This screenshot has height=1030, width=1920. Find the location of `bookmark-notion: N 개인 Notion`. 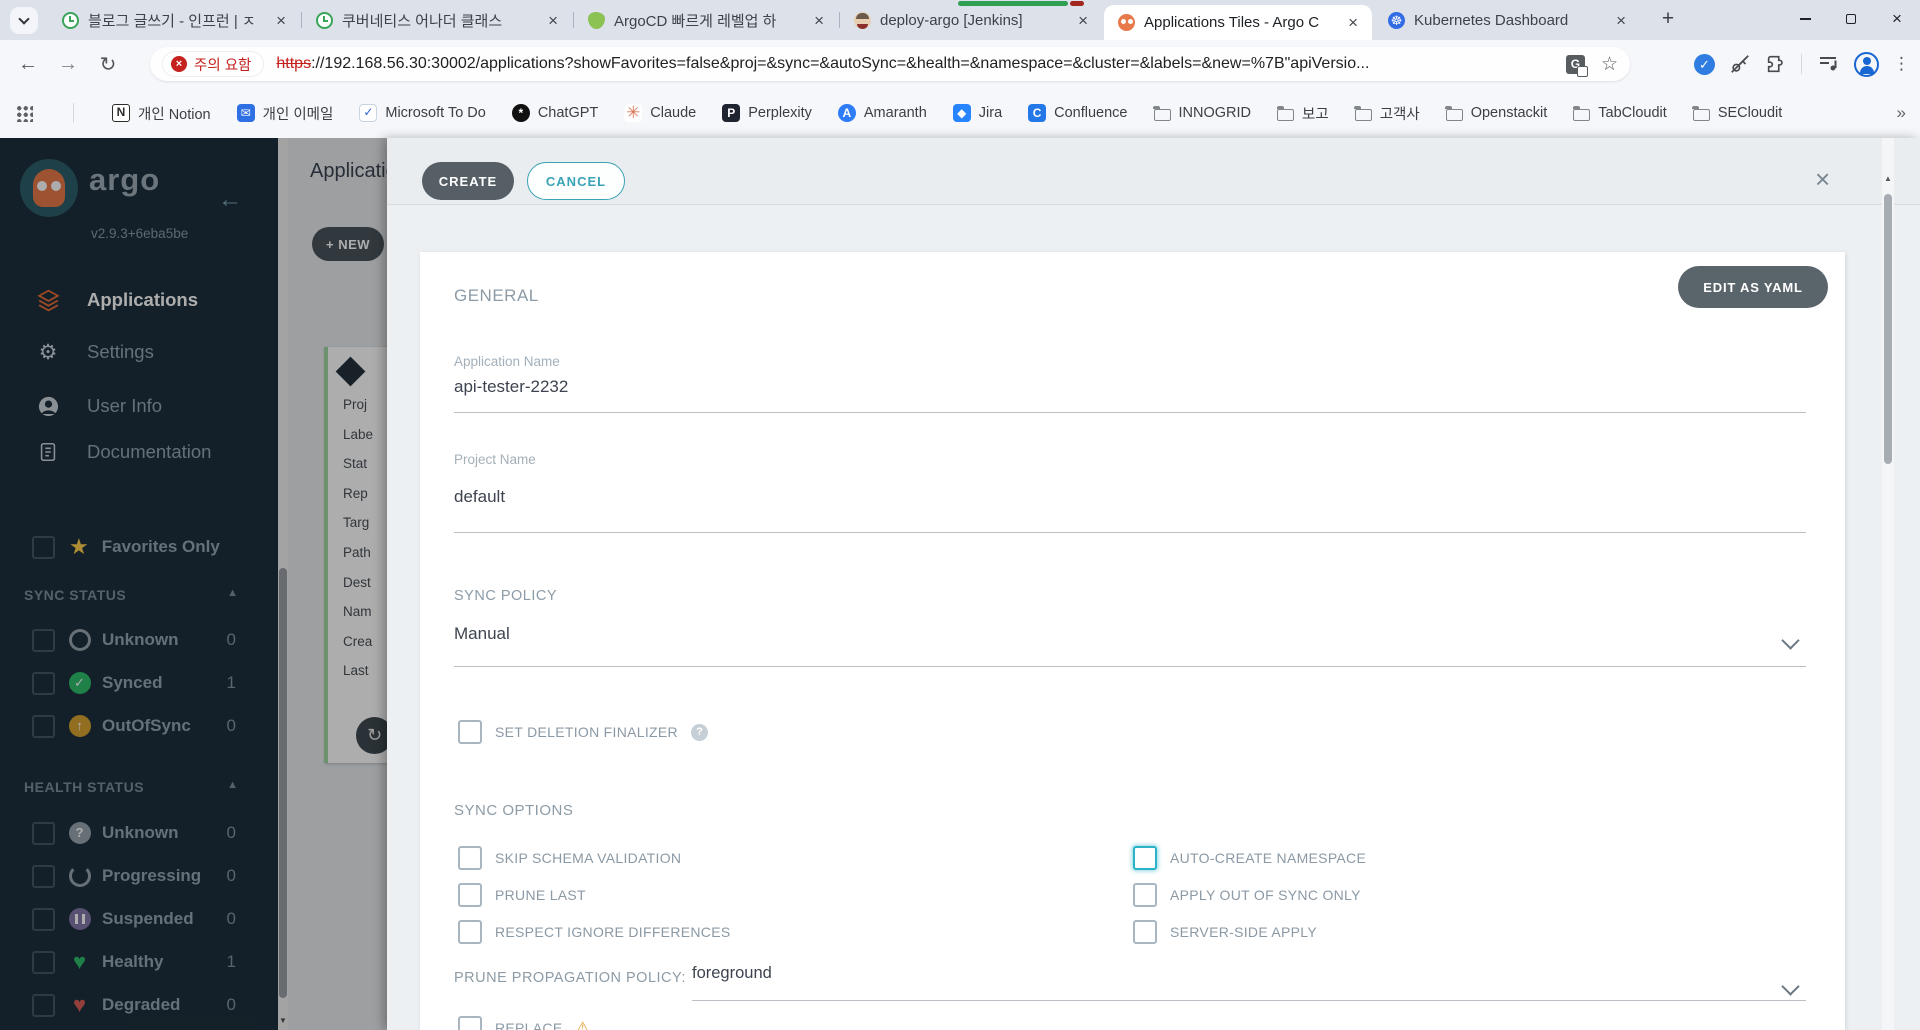

bookmark-notion: N 개인 Notion is located at coordinates (161, 113).